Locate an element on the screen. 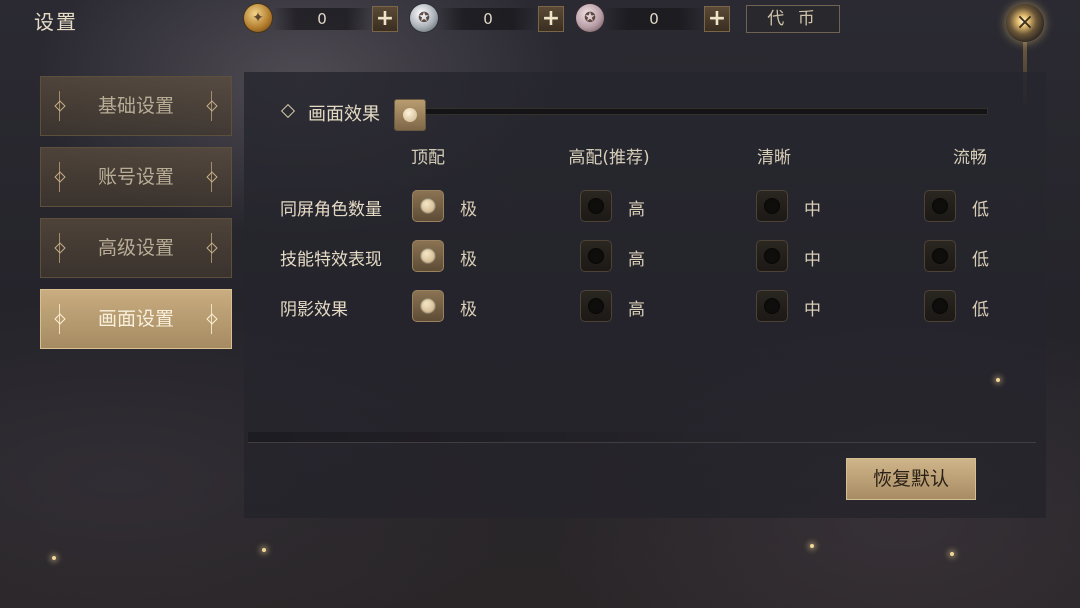 The height and width of the screenshot is (608, 1080). radio-effects-low is located at coordinates (940, 256).